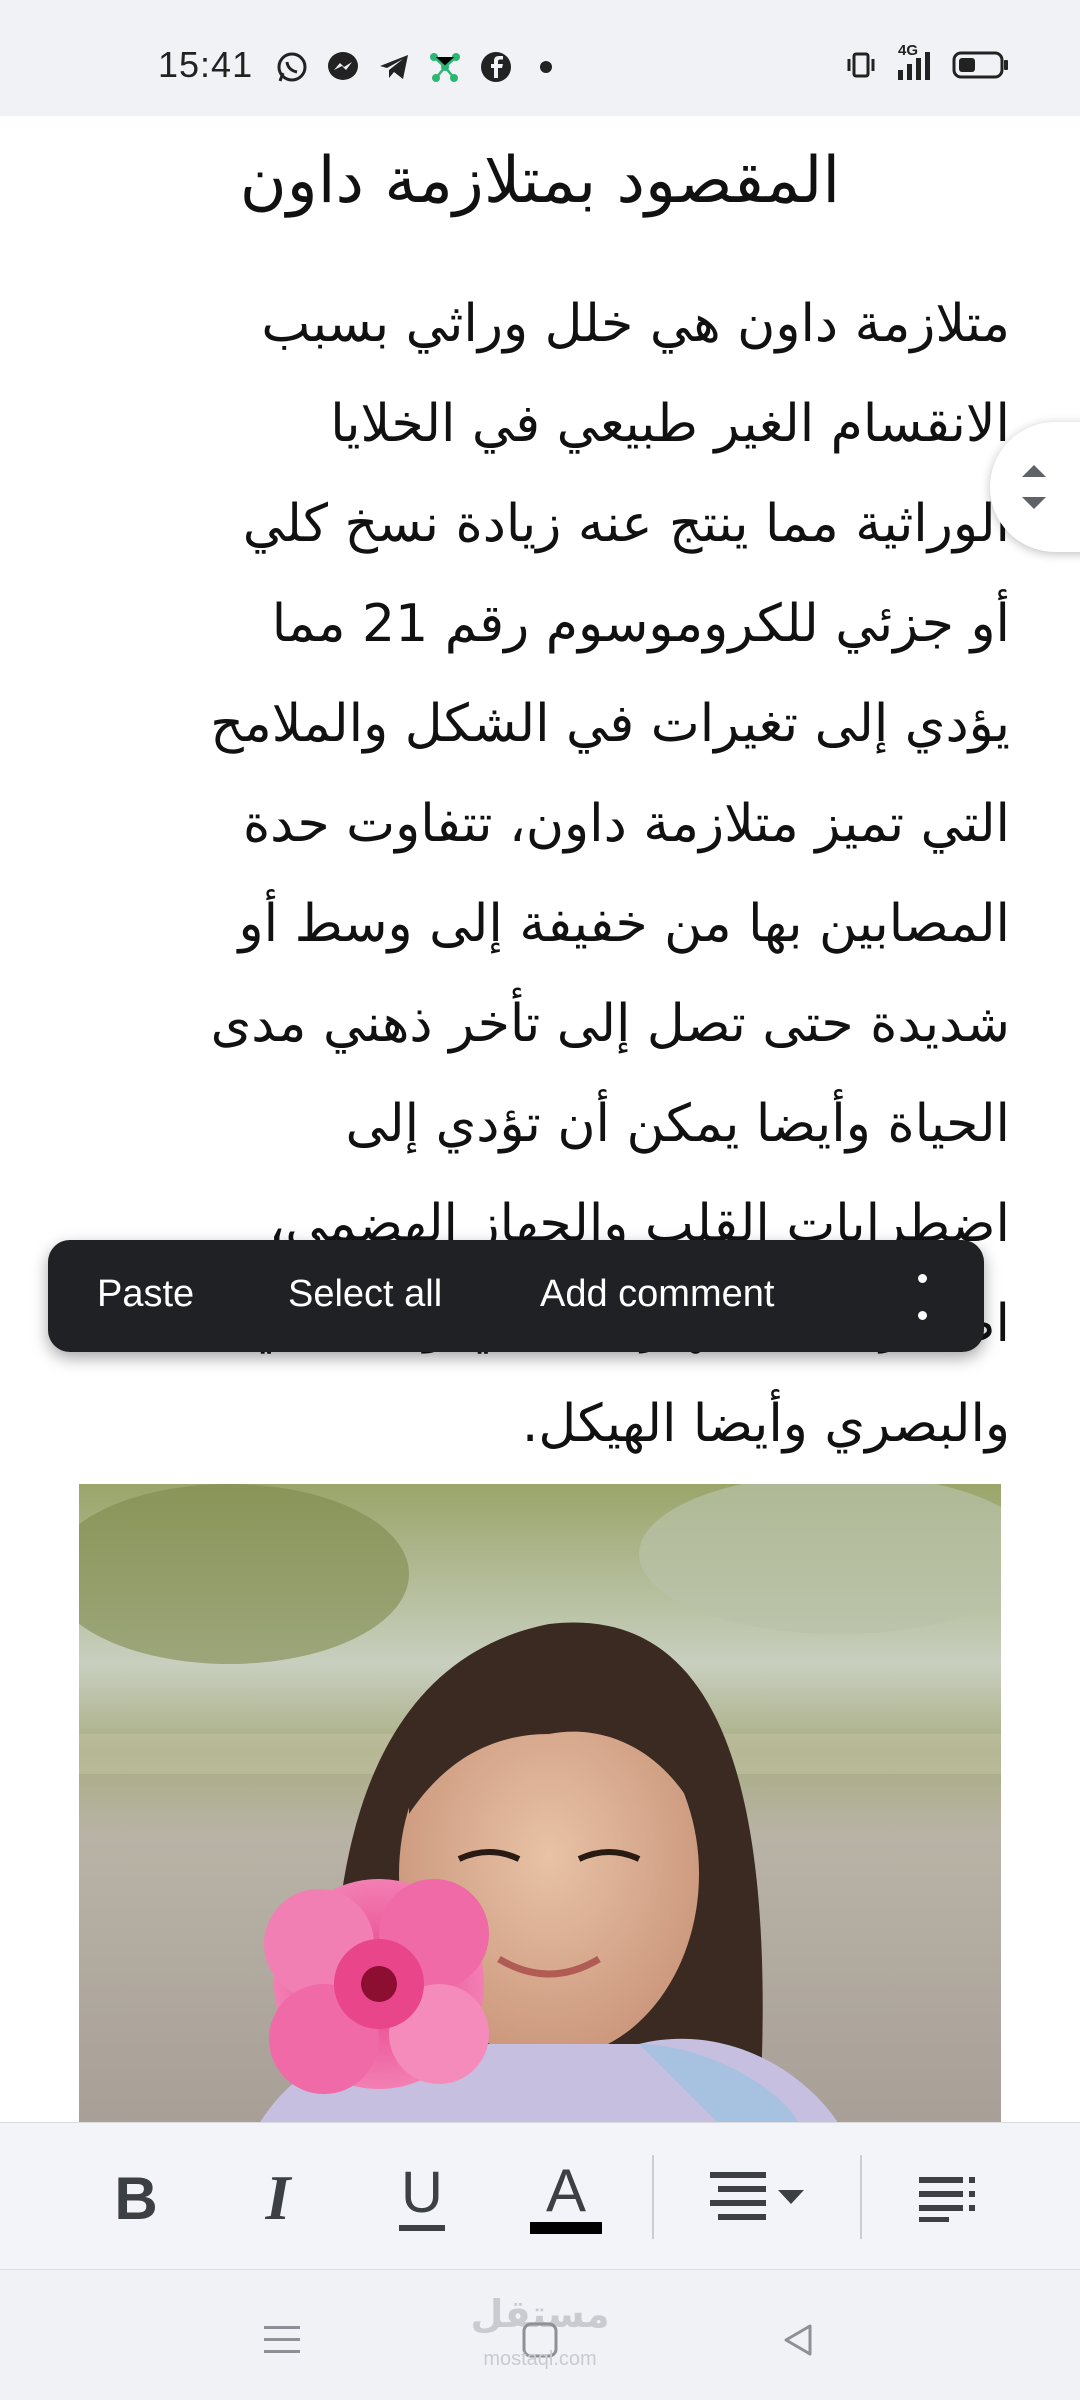 The height and width of the screenshot is (2400, 1080). I want to click on text-color-icon: A, so click(566, 2190).